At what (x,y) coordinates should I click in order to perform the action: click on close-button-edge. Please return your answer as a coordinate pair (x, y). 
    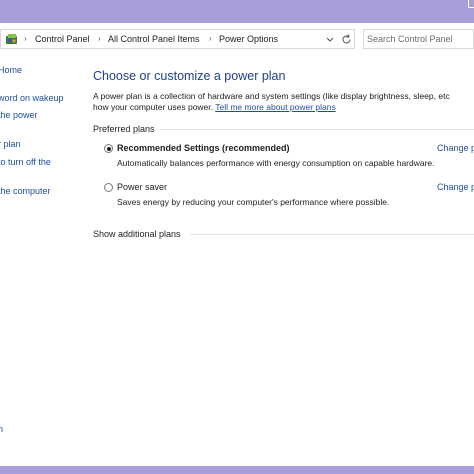
    Looking at the image, I should click on (471, 4).